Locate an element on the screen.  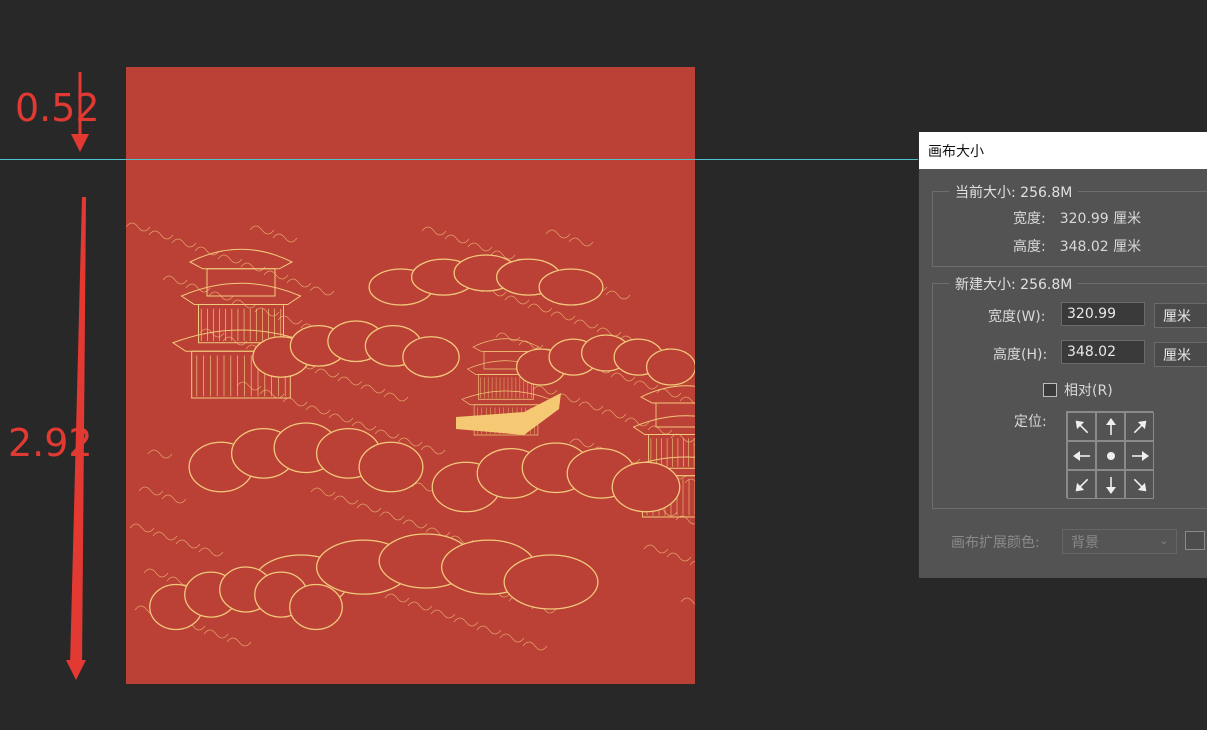
relative-label: 相对(R) is located at coordinates (1088, 390).